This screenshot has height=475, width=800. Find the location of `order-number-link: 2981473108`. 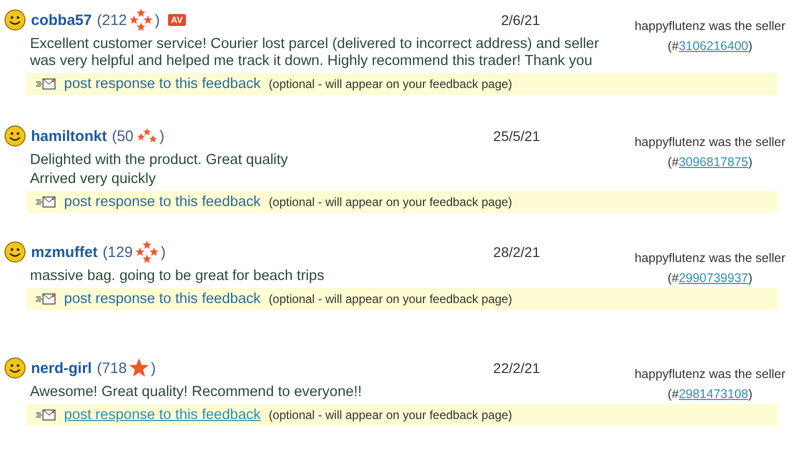

order-number-link: 2981473108 is located at coordinates (713, 394).